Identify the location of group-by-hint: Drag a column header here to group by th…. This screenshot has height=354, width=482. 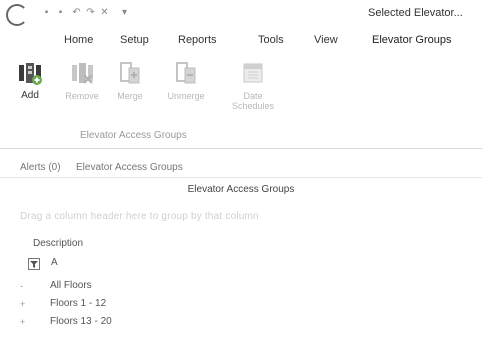
(139, 216).